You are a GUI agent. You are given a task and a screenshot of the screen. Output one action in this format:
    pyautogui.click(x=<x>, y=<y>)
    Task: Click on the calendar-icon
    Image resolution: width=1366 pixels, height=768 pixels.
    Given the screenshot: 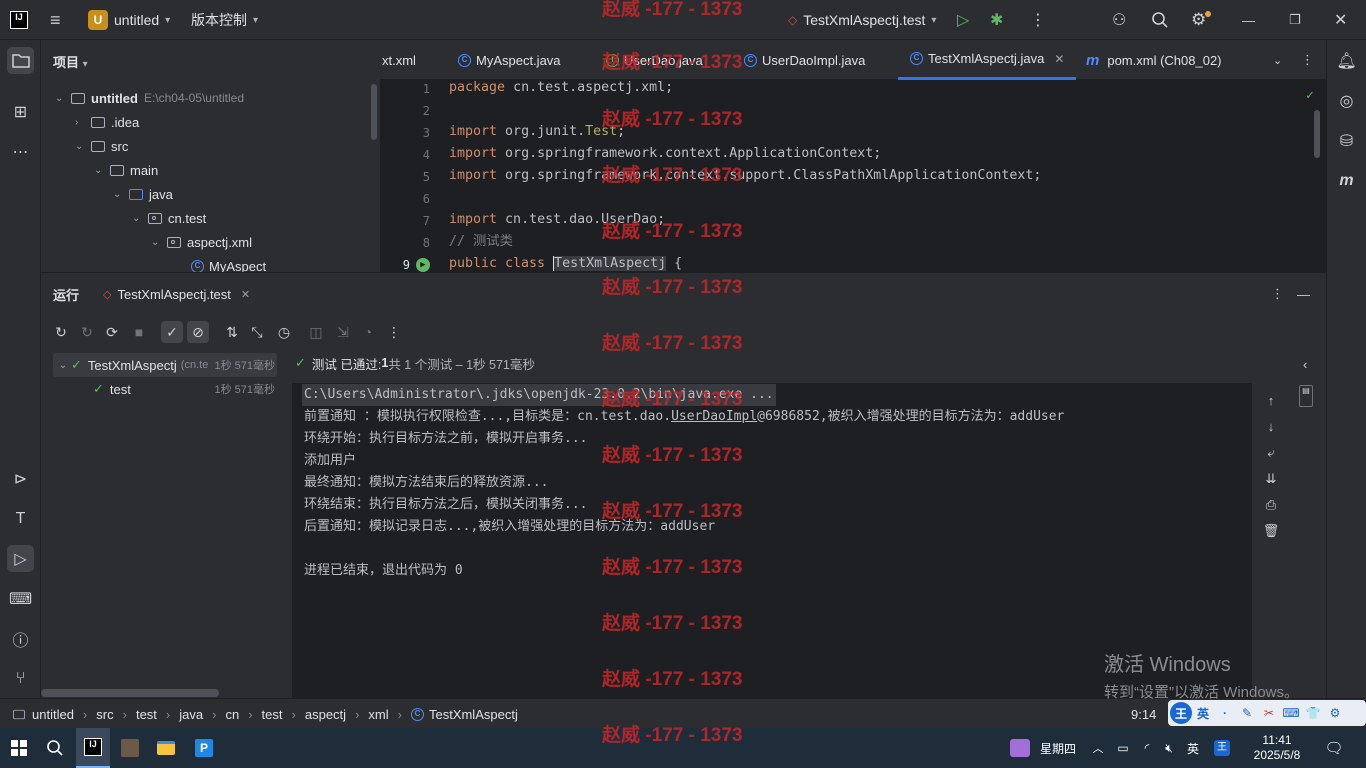 What is the action you would take?
    pyautogui.click(x=1020, y=748)
    